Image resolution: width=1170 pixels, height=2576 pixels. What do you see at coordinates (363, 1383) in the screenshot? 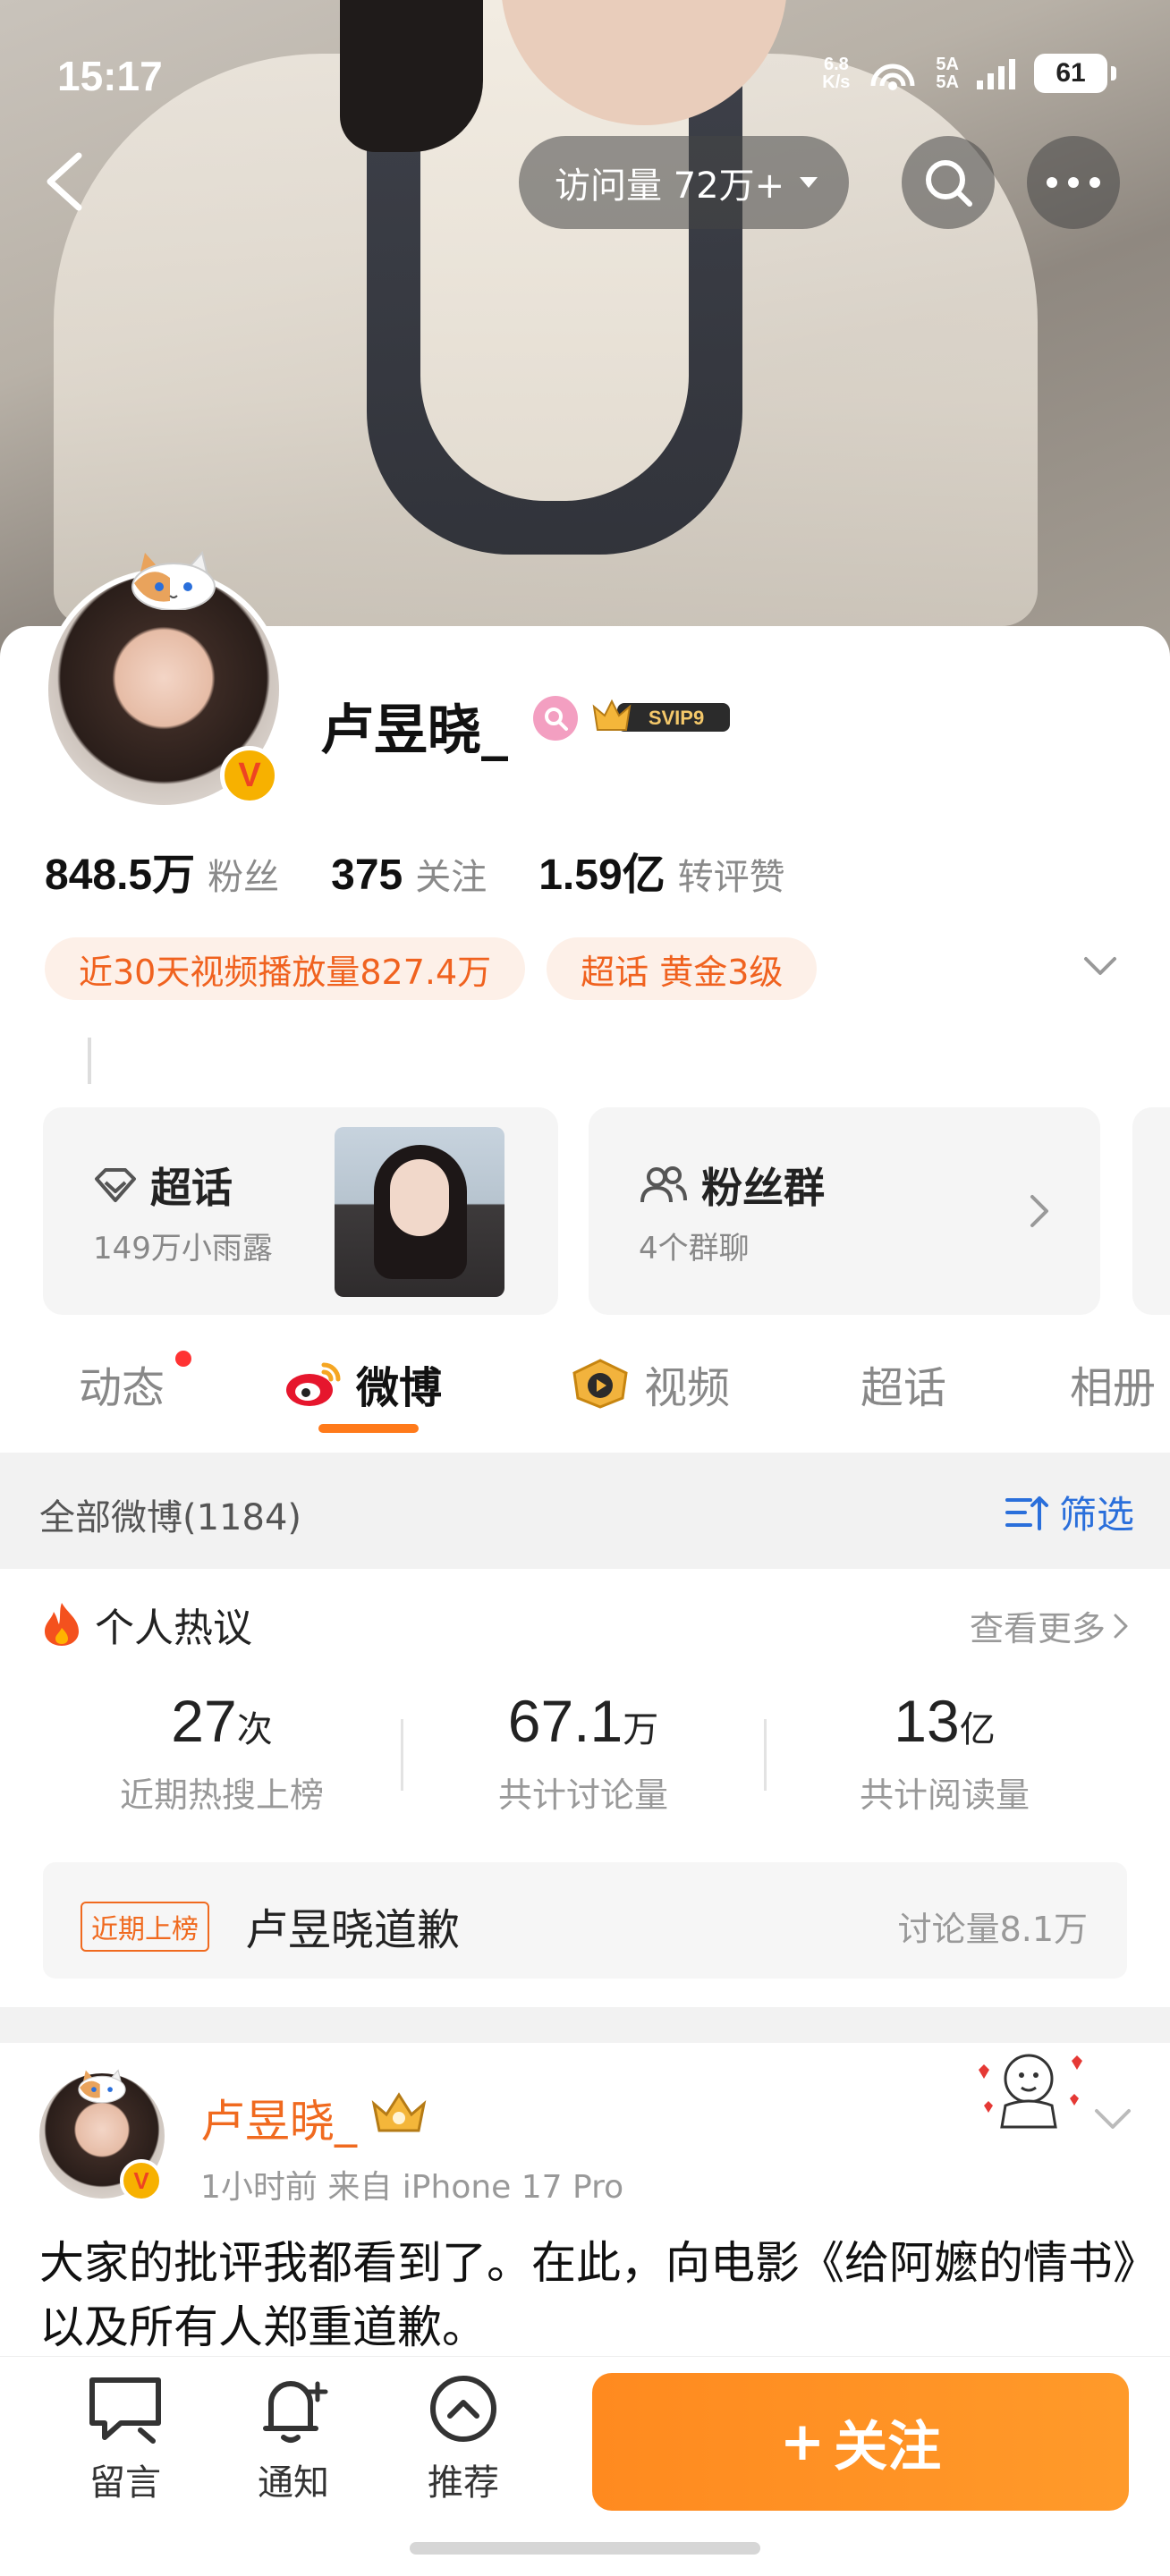
I see `tab-weibo: 微博` at bounding box center [363, 1383].